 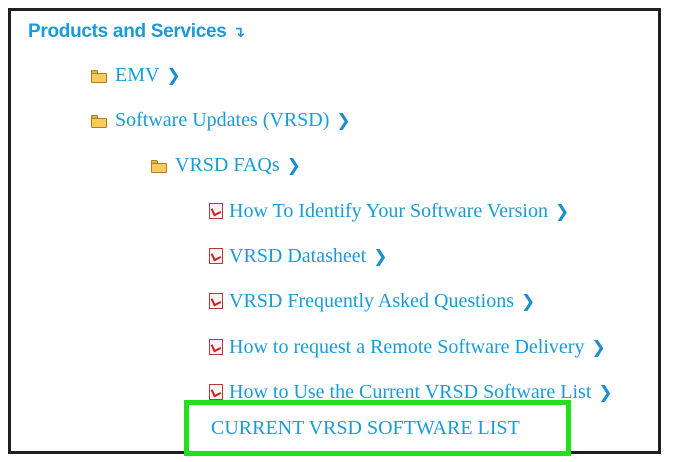 I want to click on highlight-box: CURRENT VRSD SOFTWARE LIST, so click(x=377, y=428).